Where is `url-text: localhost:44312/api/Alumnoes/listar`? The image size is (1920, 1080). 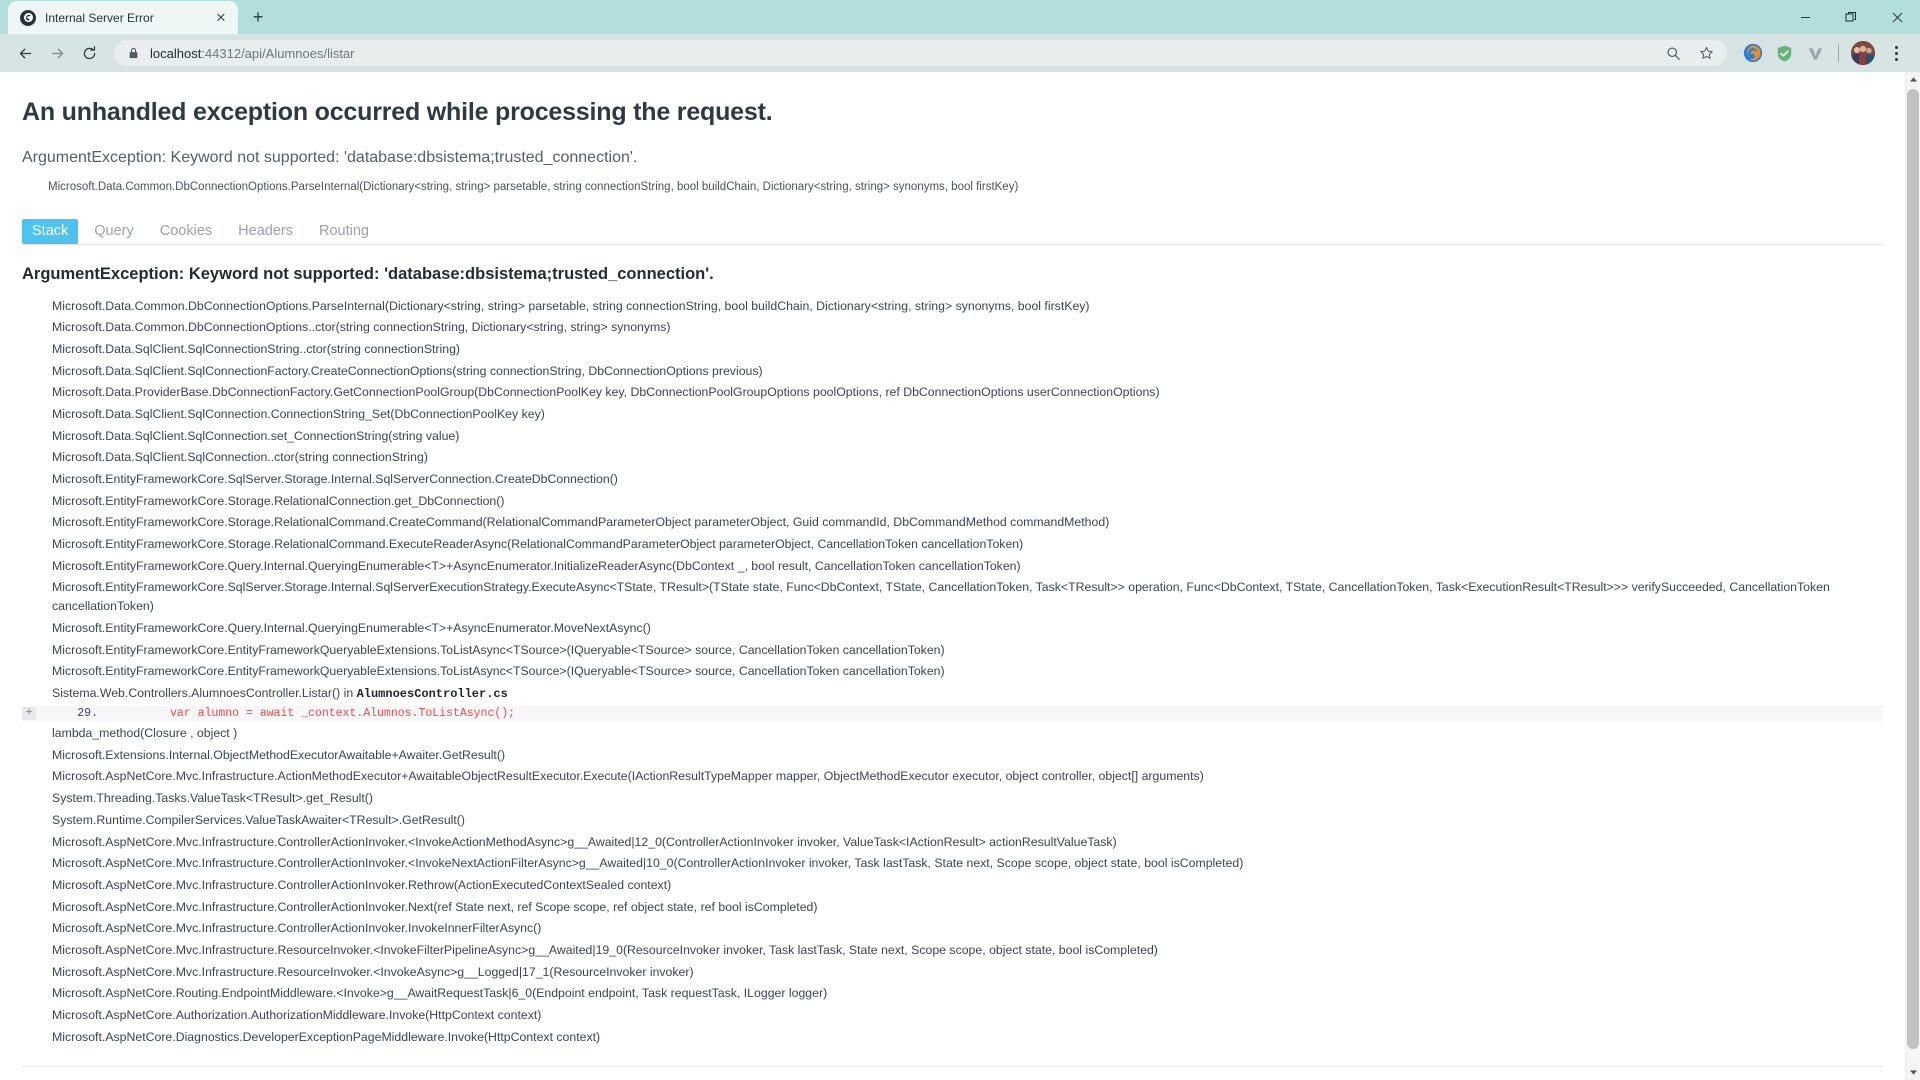 url-text: localhost:44312/api/Alumnoes/listar is located at coordinates (900, 53).